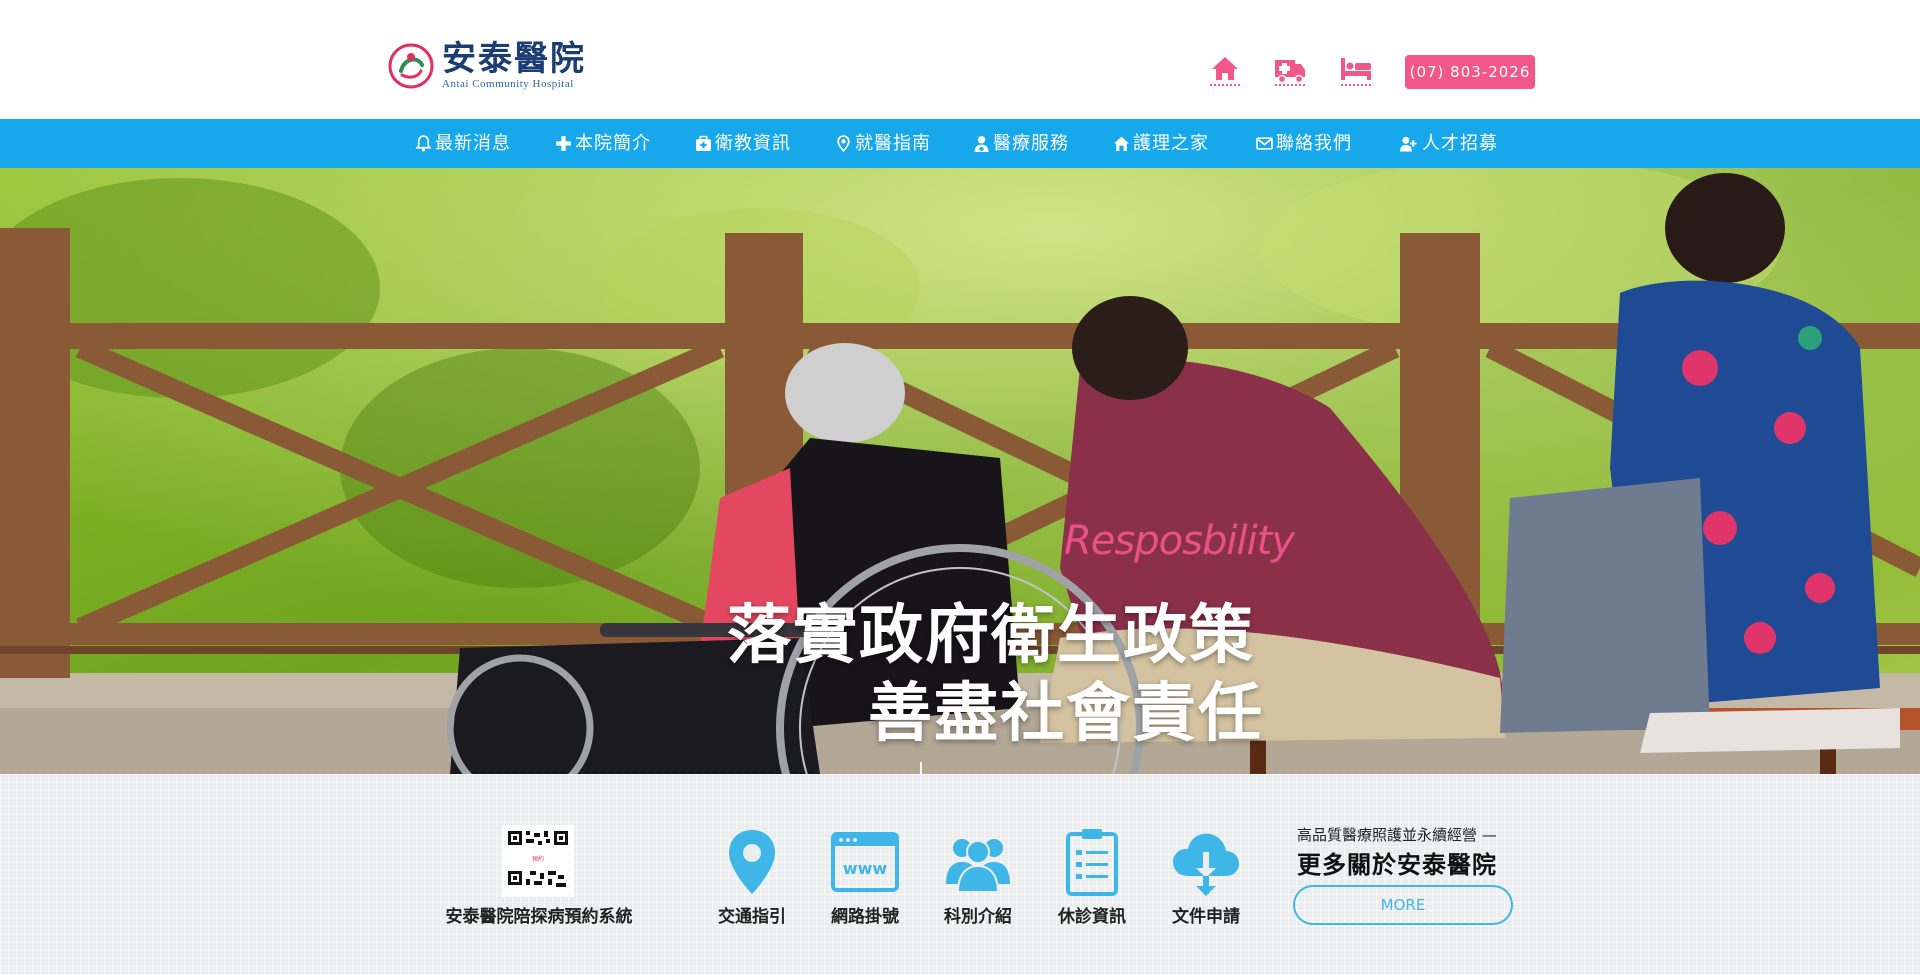  What do you see at coordinates (1397, 865) in the screenshot?
I see `more-about-title: 更多關於安泰醫院` at bounding box center [1397, 865].